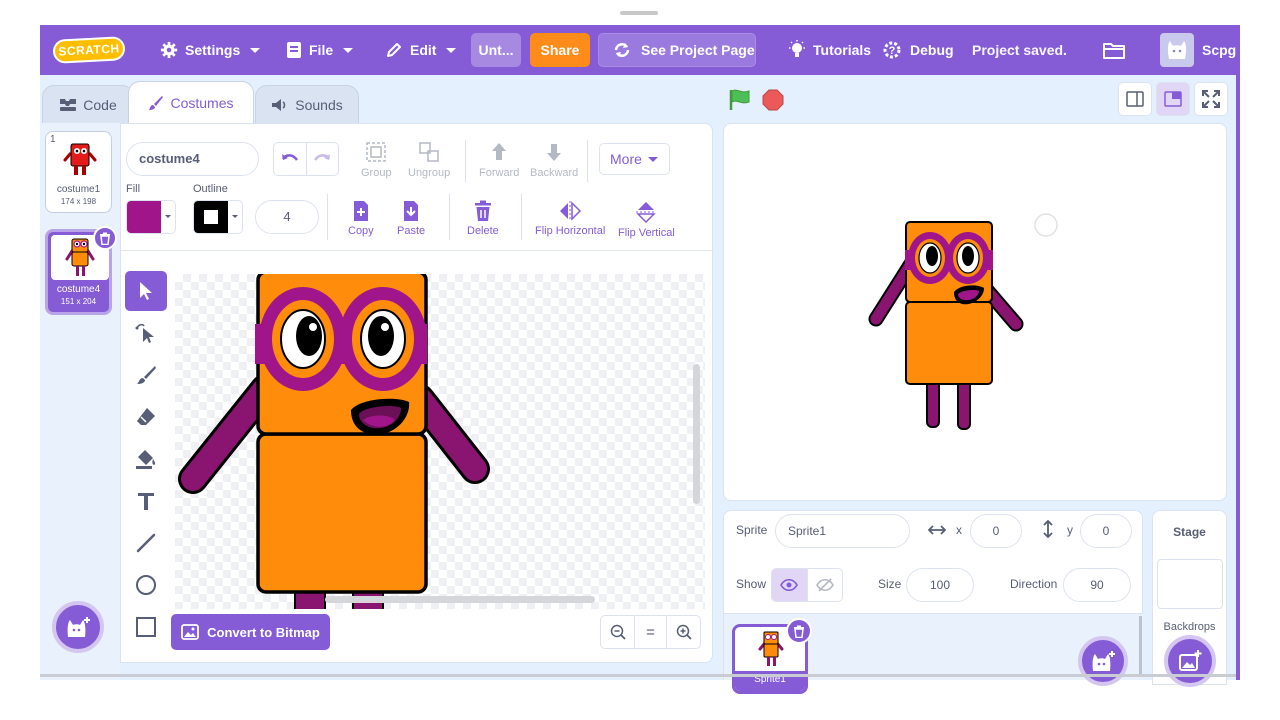  Describe the element at coordinates (144, 217) in the screenshot. I see `fill-swatch` at that location.